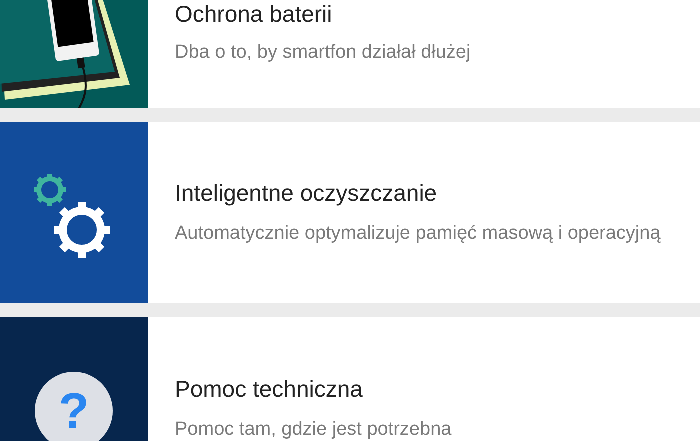  What do you see at coordinates (269, 389) in the screenshot?
I see `card-title: Pomoc techniczna` at bounding box center [269, 389].